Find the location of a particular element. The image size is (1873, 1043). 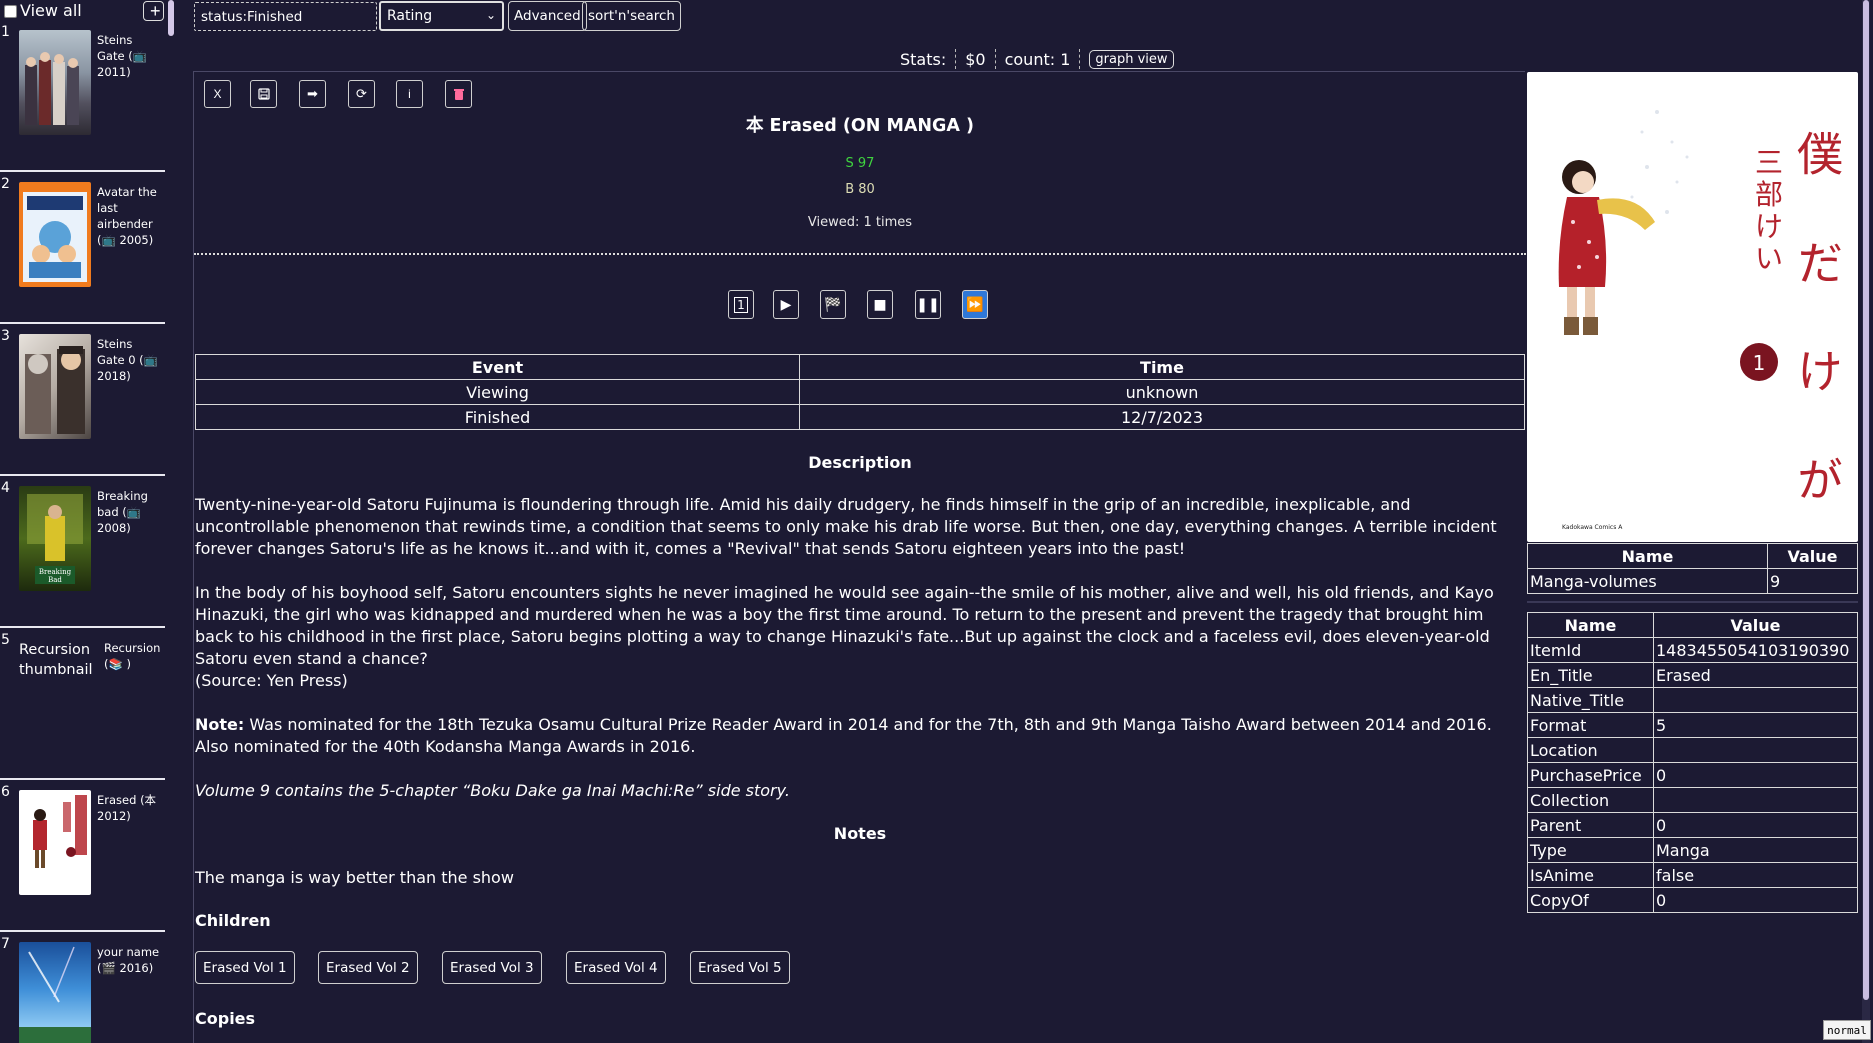

sidebar-item-your-name: 7 your name (🎬 2016) is located at coordinates (82, 988).